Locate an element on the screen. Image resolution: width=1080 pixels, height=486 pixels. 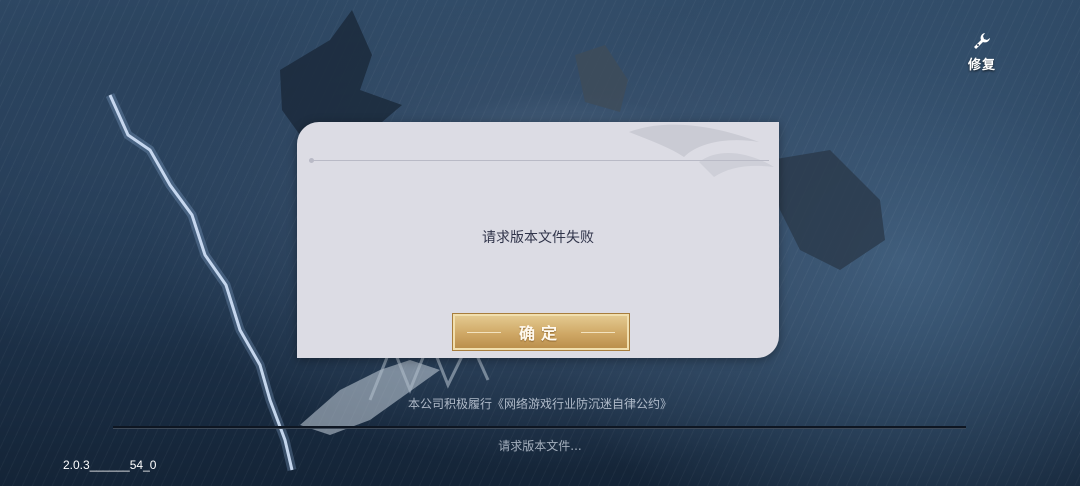
dialog-ornament is located at coordinates (701, 150).